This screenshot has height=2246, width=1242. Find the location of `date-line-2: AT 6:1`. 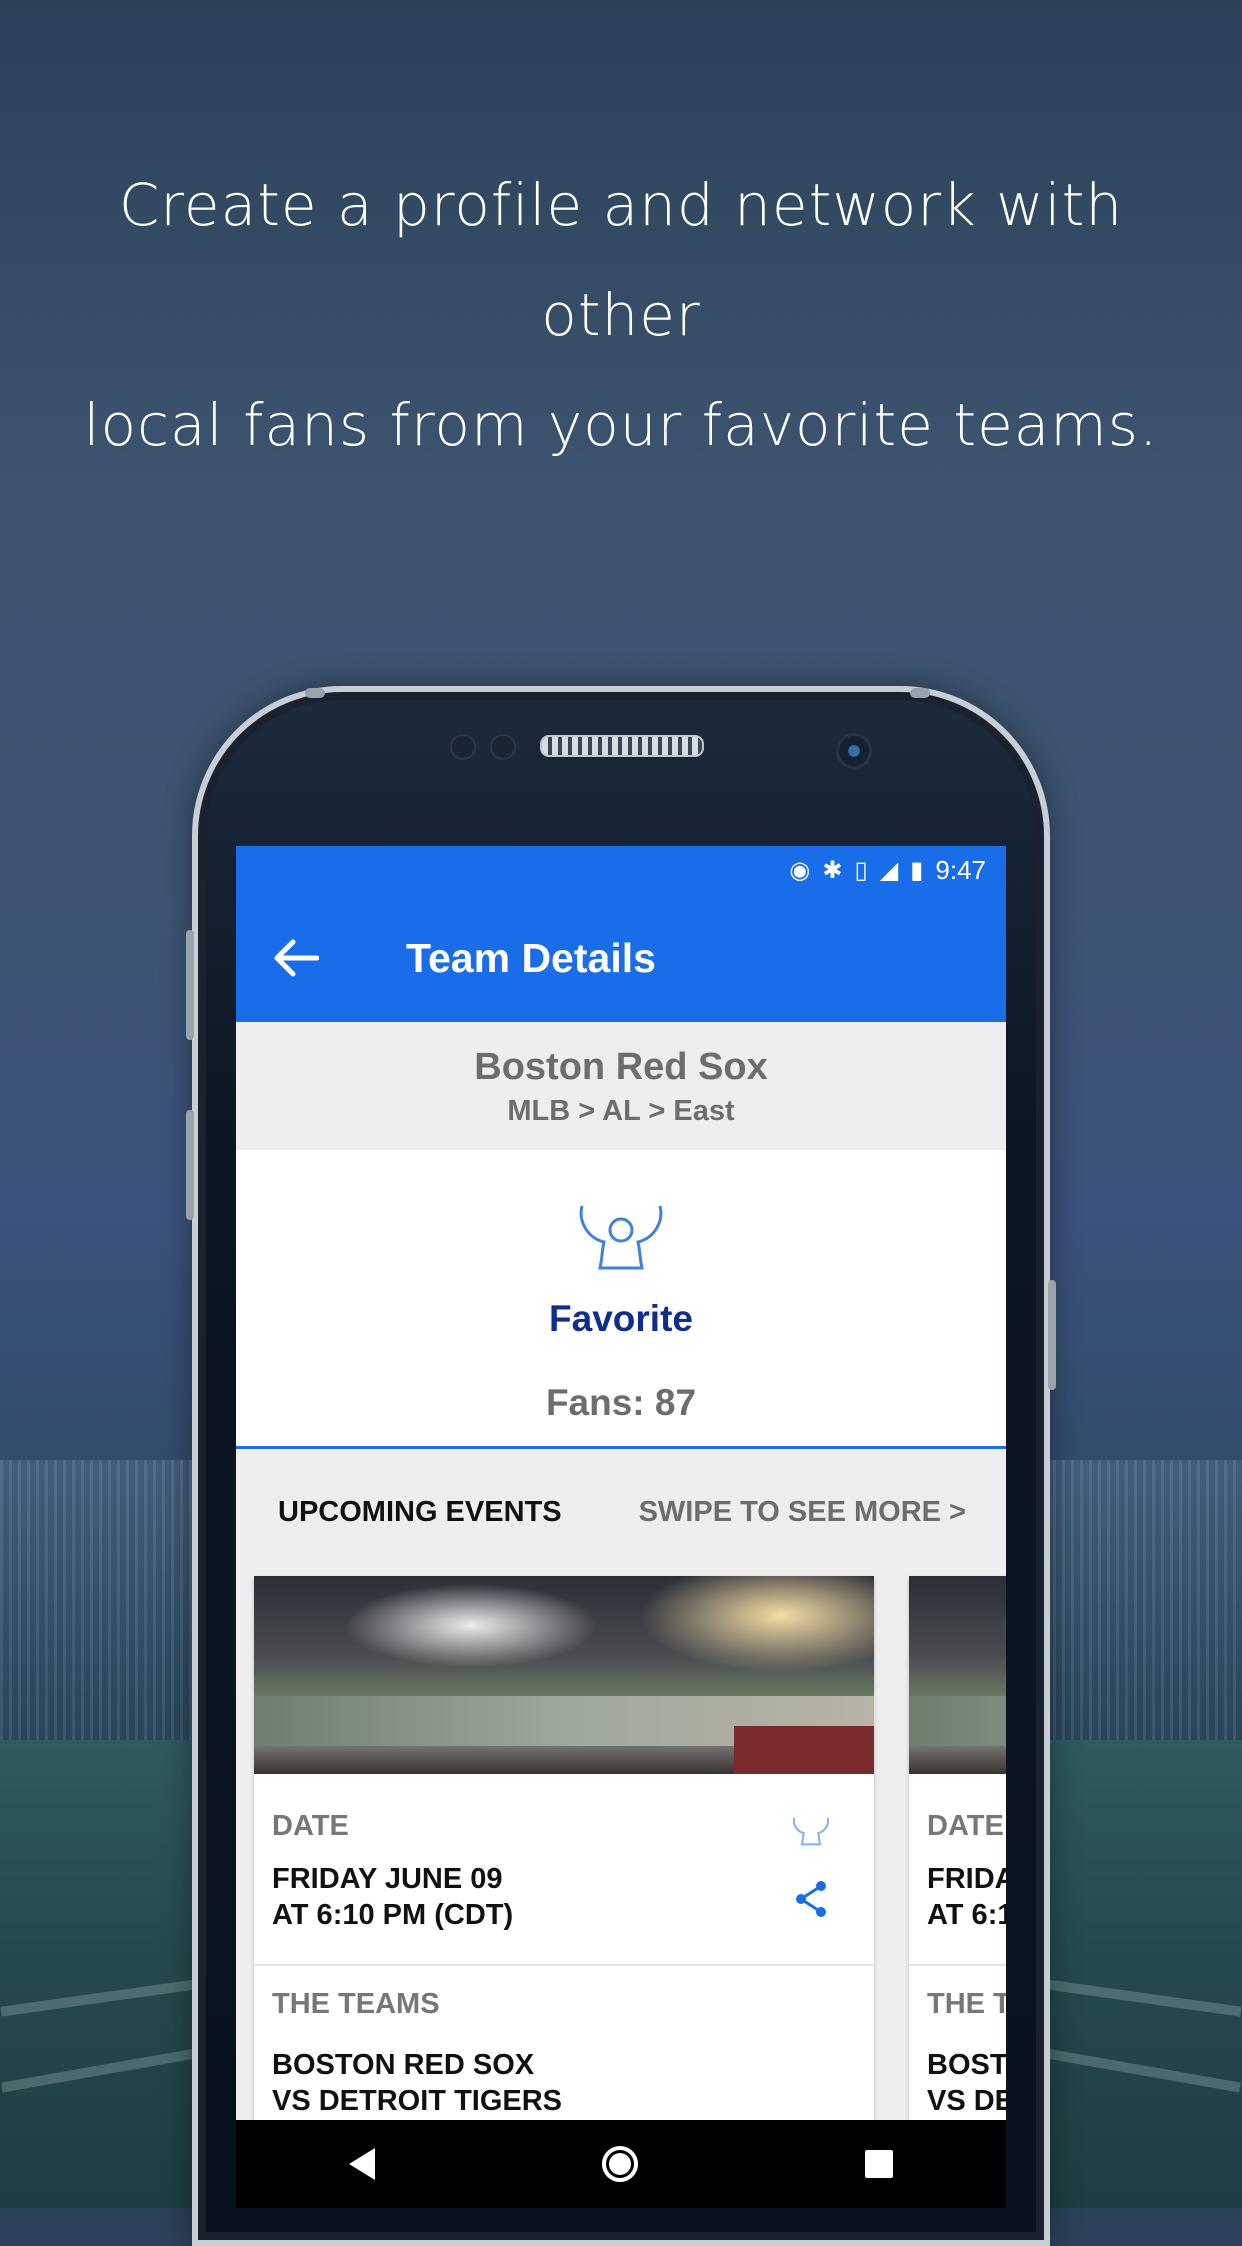

date-line-2: AT 6:1 is located at coordinates (966, 1915).